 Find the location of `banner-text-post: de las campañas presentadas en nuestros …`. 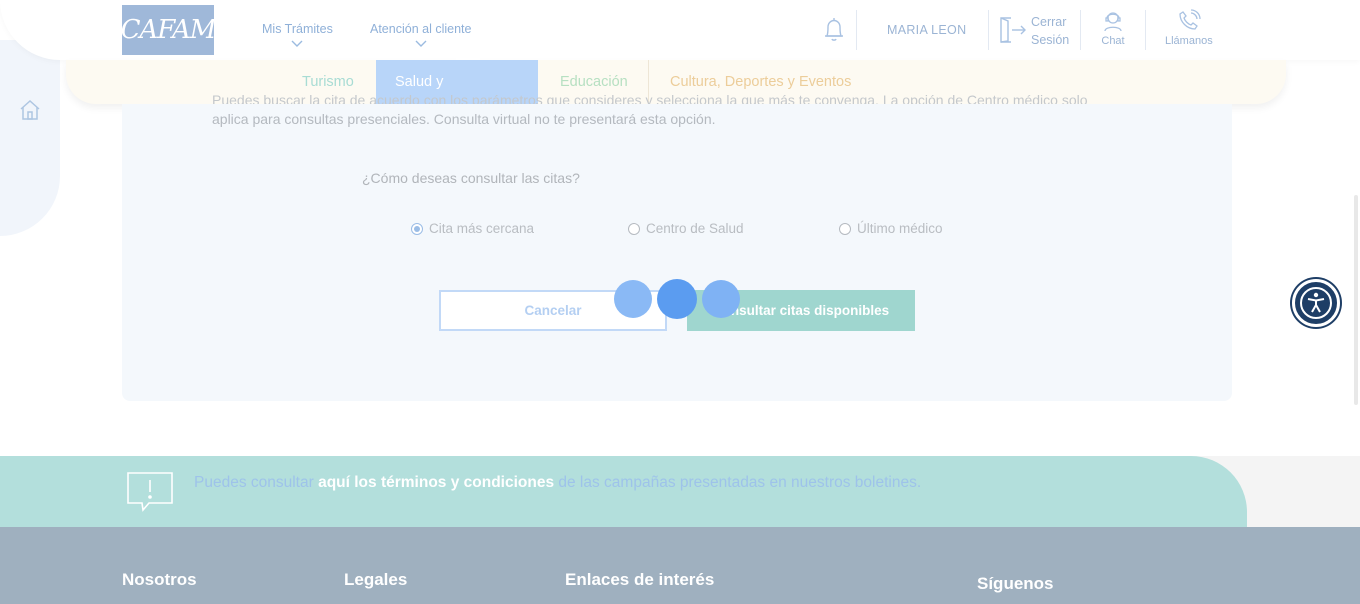

banner-text-post: de las campañas presentadas en nuestros … is located at coordinates (738, 482).